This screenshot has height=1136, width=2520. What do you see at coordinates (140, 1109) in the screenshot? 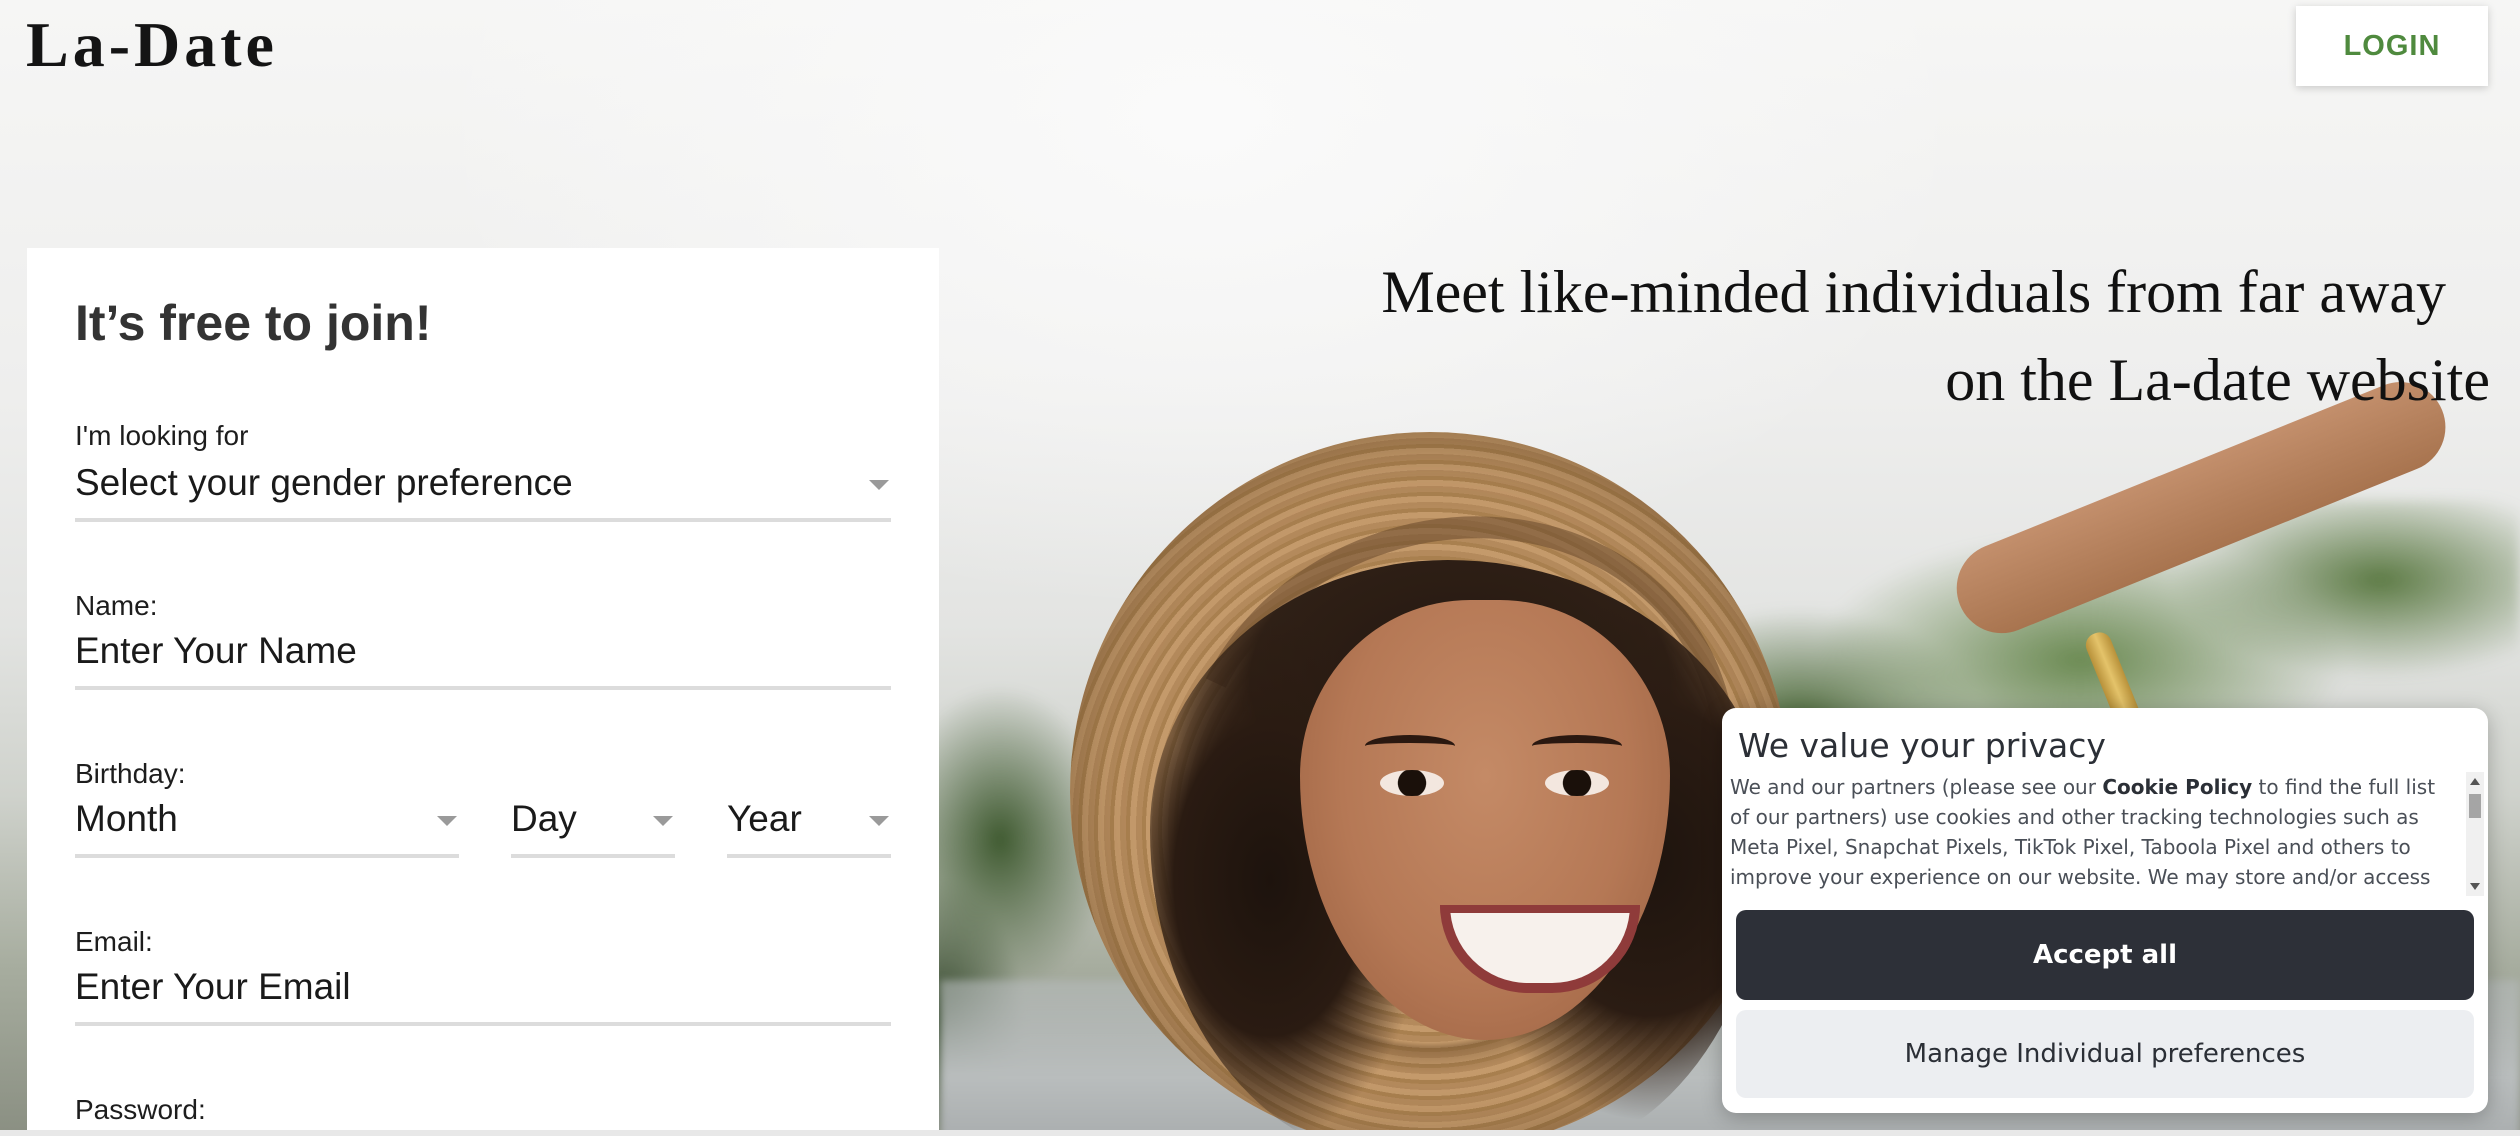
I see `password-label: Password:` at bounding box center [140, 1109].